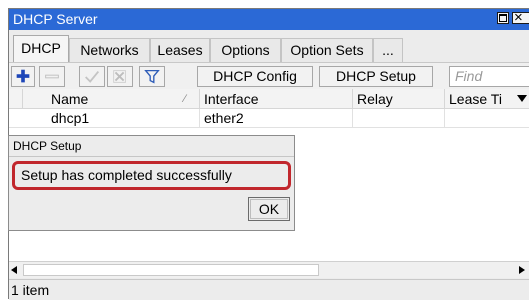 This screenshot has width=529, height=300. I want to click on cross-icon, so click(119, 76).